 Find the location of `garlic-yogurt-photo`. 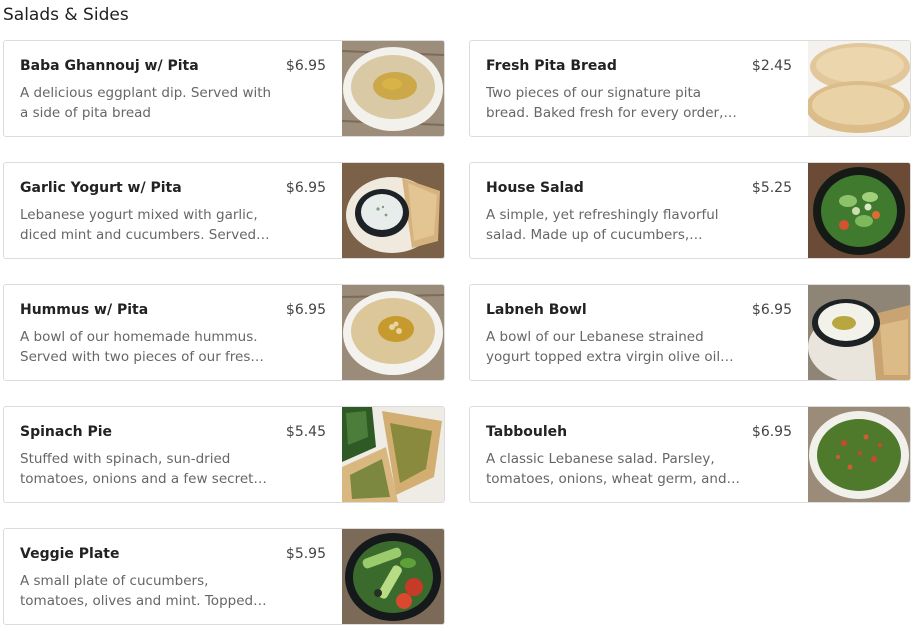

garlic-yogurt-photo is located at coordinates (393, 210).